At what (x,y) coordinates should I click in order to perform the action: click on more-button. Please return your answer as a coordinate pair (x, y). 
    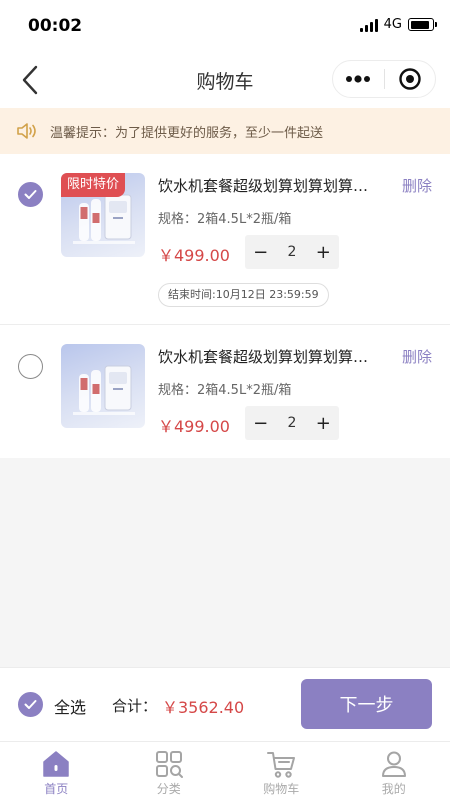
    Looking at the image, I should click on (358, 79).